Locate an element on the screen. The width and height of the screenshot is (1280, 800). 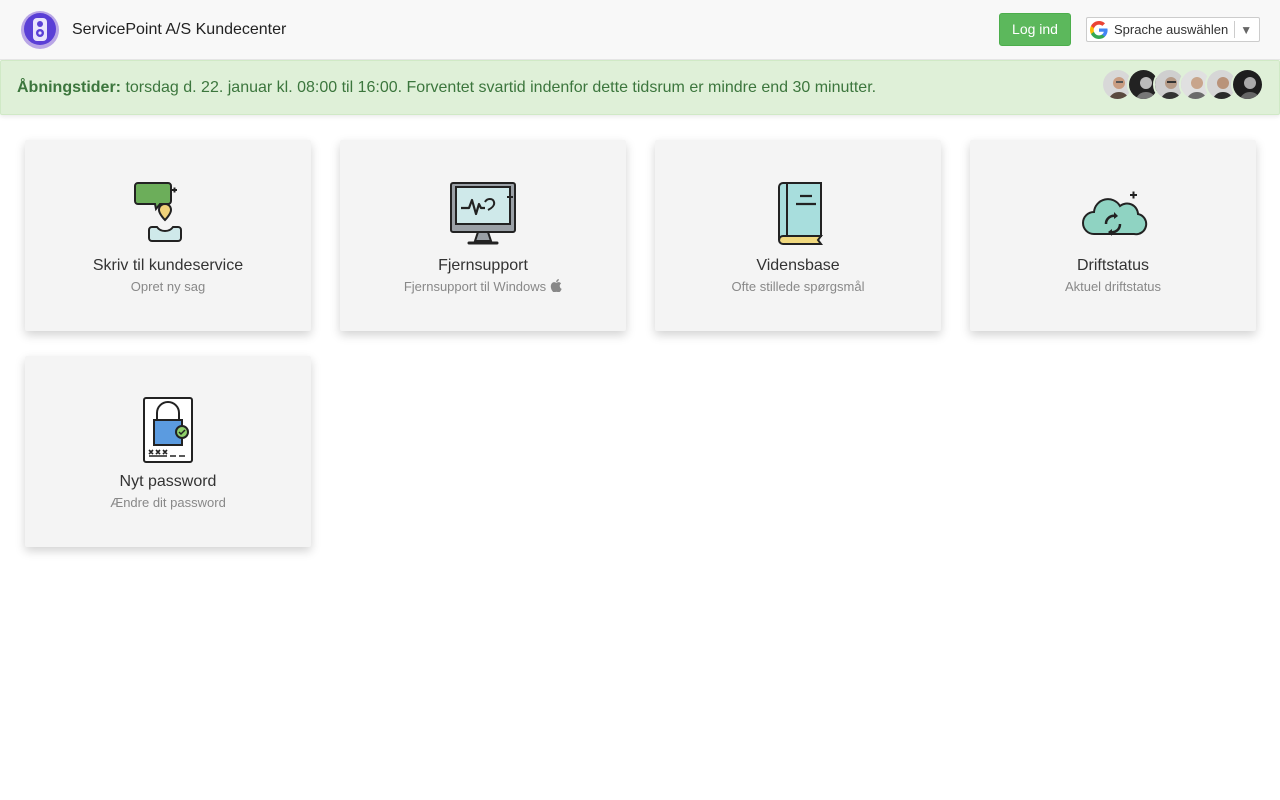
card-subtitle: Opret ny sag is located at coordinates (168, 286).